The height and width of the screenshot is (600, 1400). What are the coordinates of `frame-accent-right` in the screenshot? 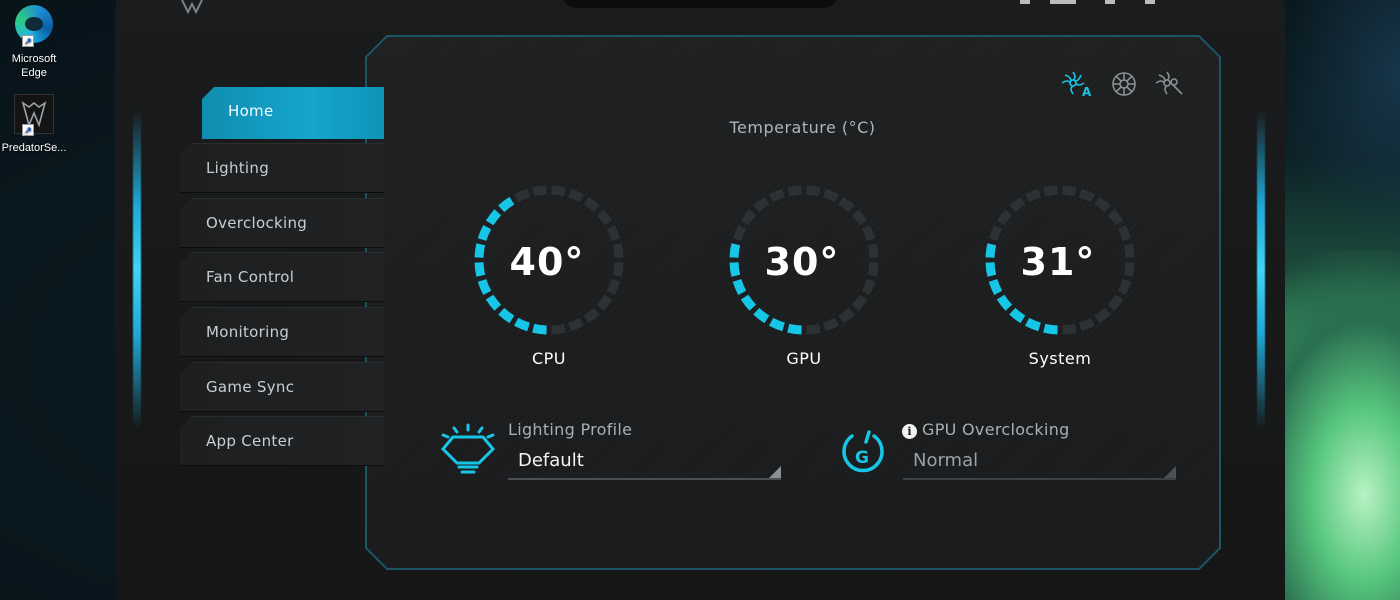 It's located at (1261, 270).